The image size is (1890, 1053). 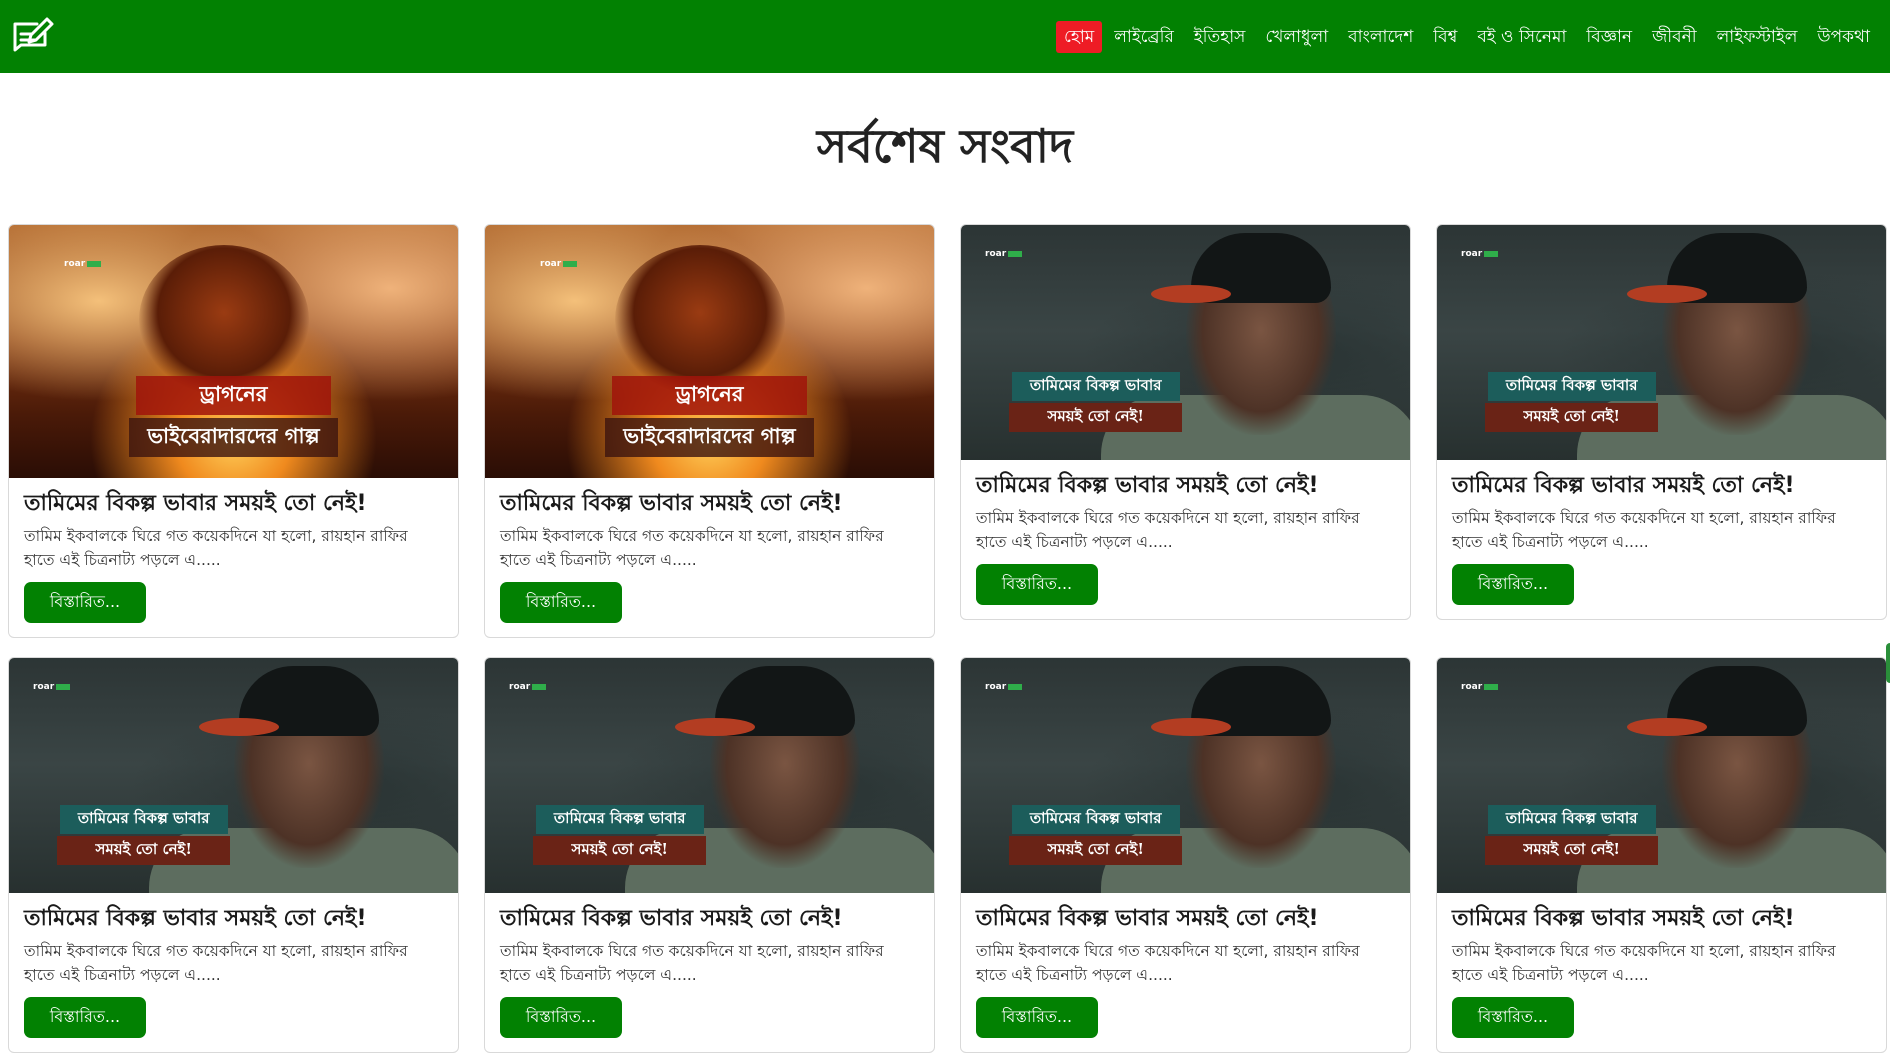 I want to click on scroll-edge-indicator, so click(x=1888, y=663).